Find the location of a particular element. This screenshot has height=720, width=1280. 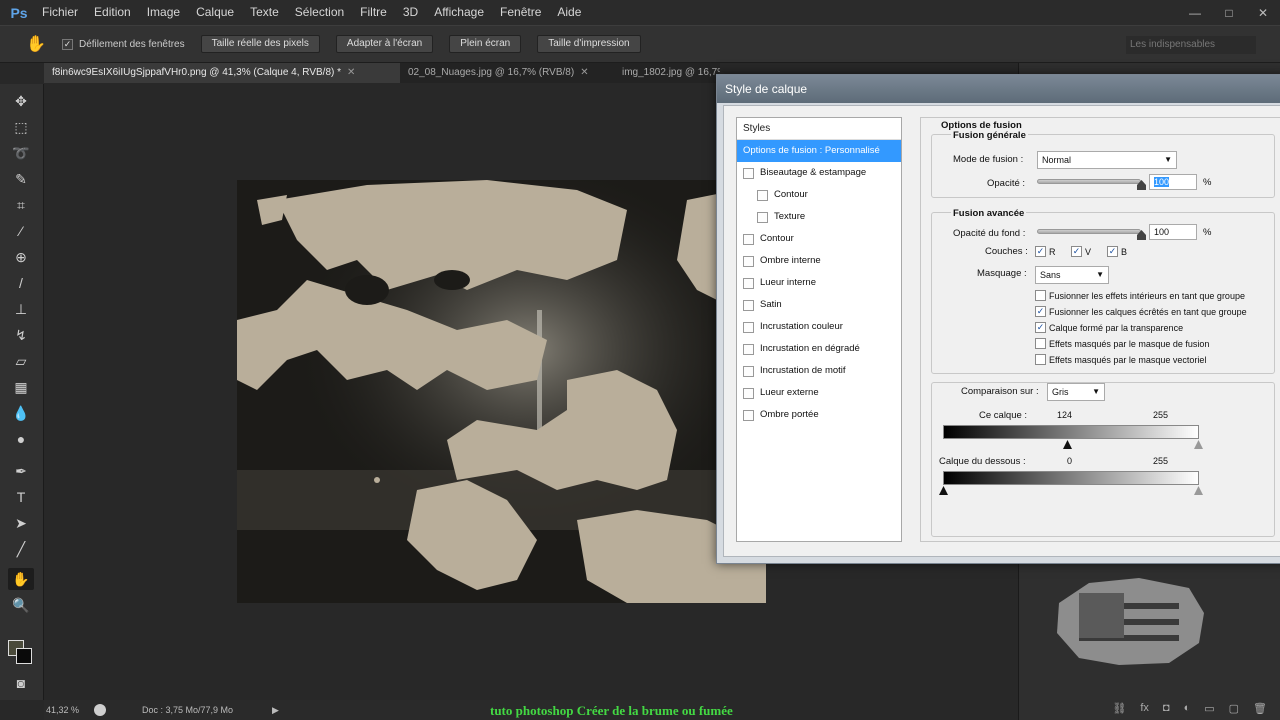

trash-icon: 🗑 is located at coordinates (1260, 708).